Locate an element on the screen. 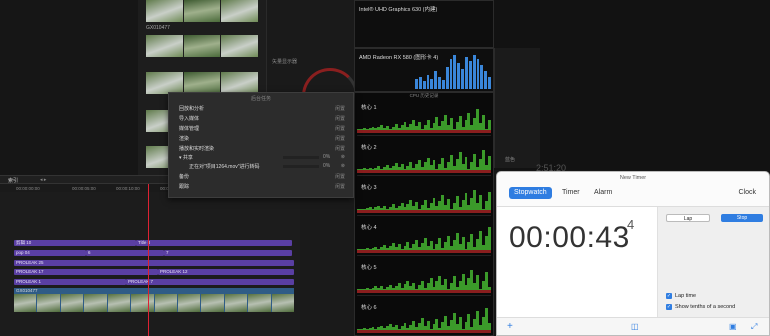 The image size is (770, 336). title-clip: PROLEAK 7 is located at coordinates (210, 282).